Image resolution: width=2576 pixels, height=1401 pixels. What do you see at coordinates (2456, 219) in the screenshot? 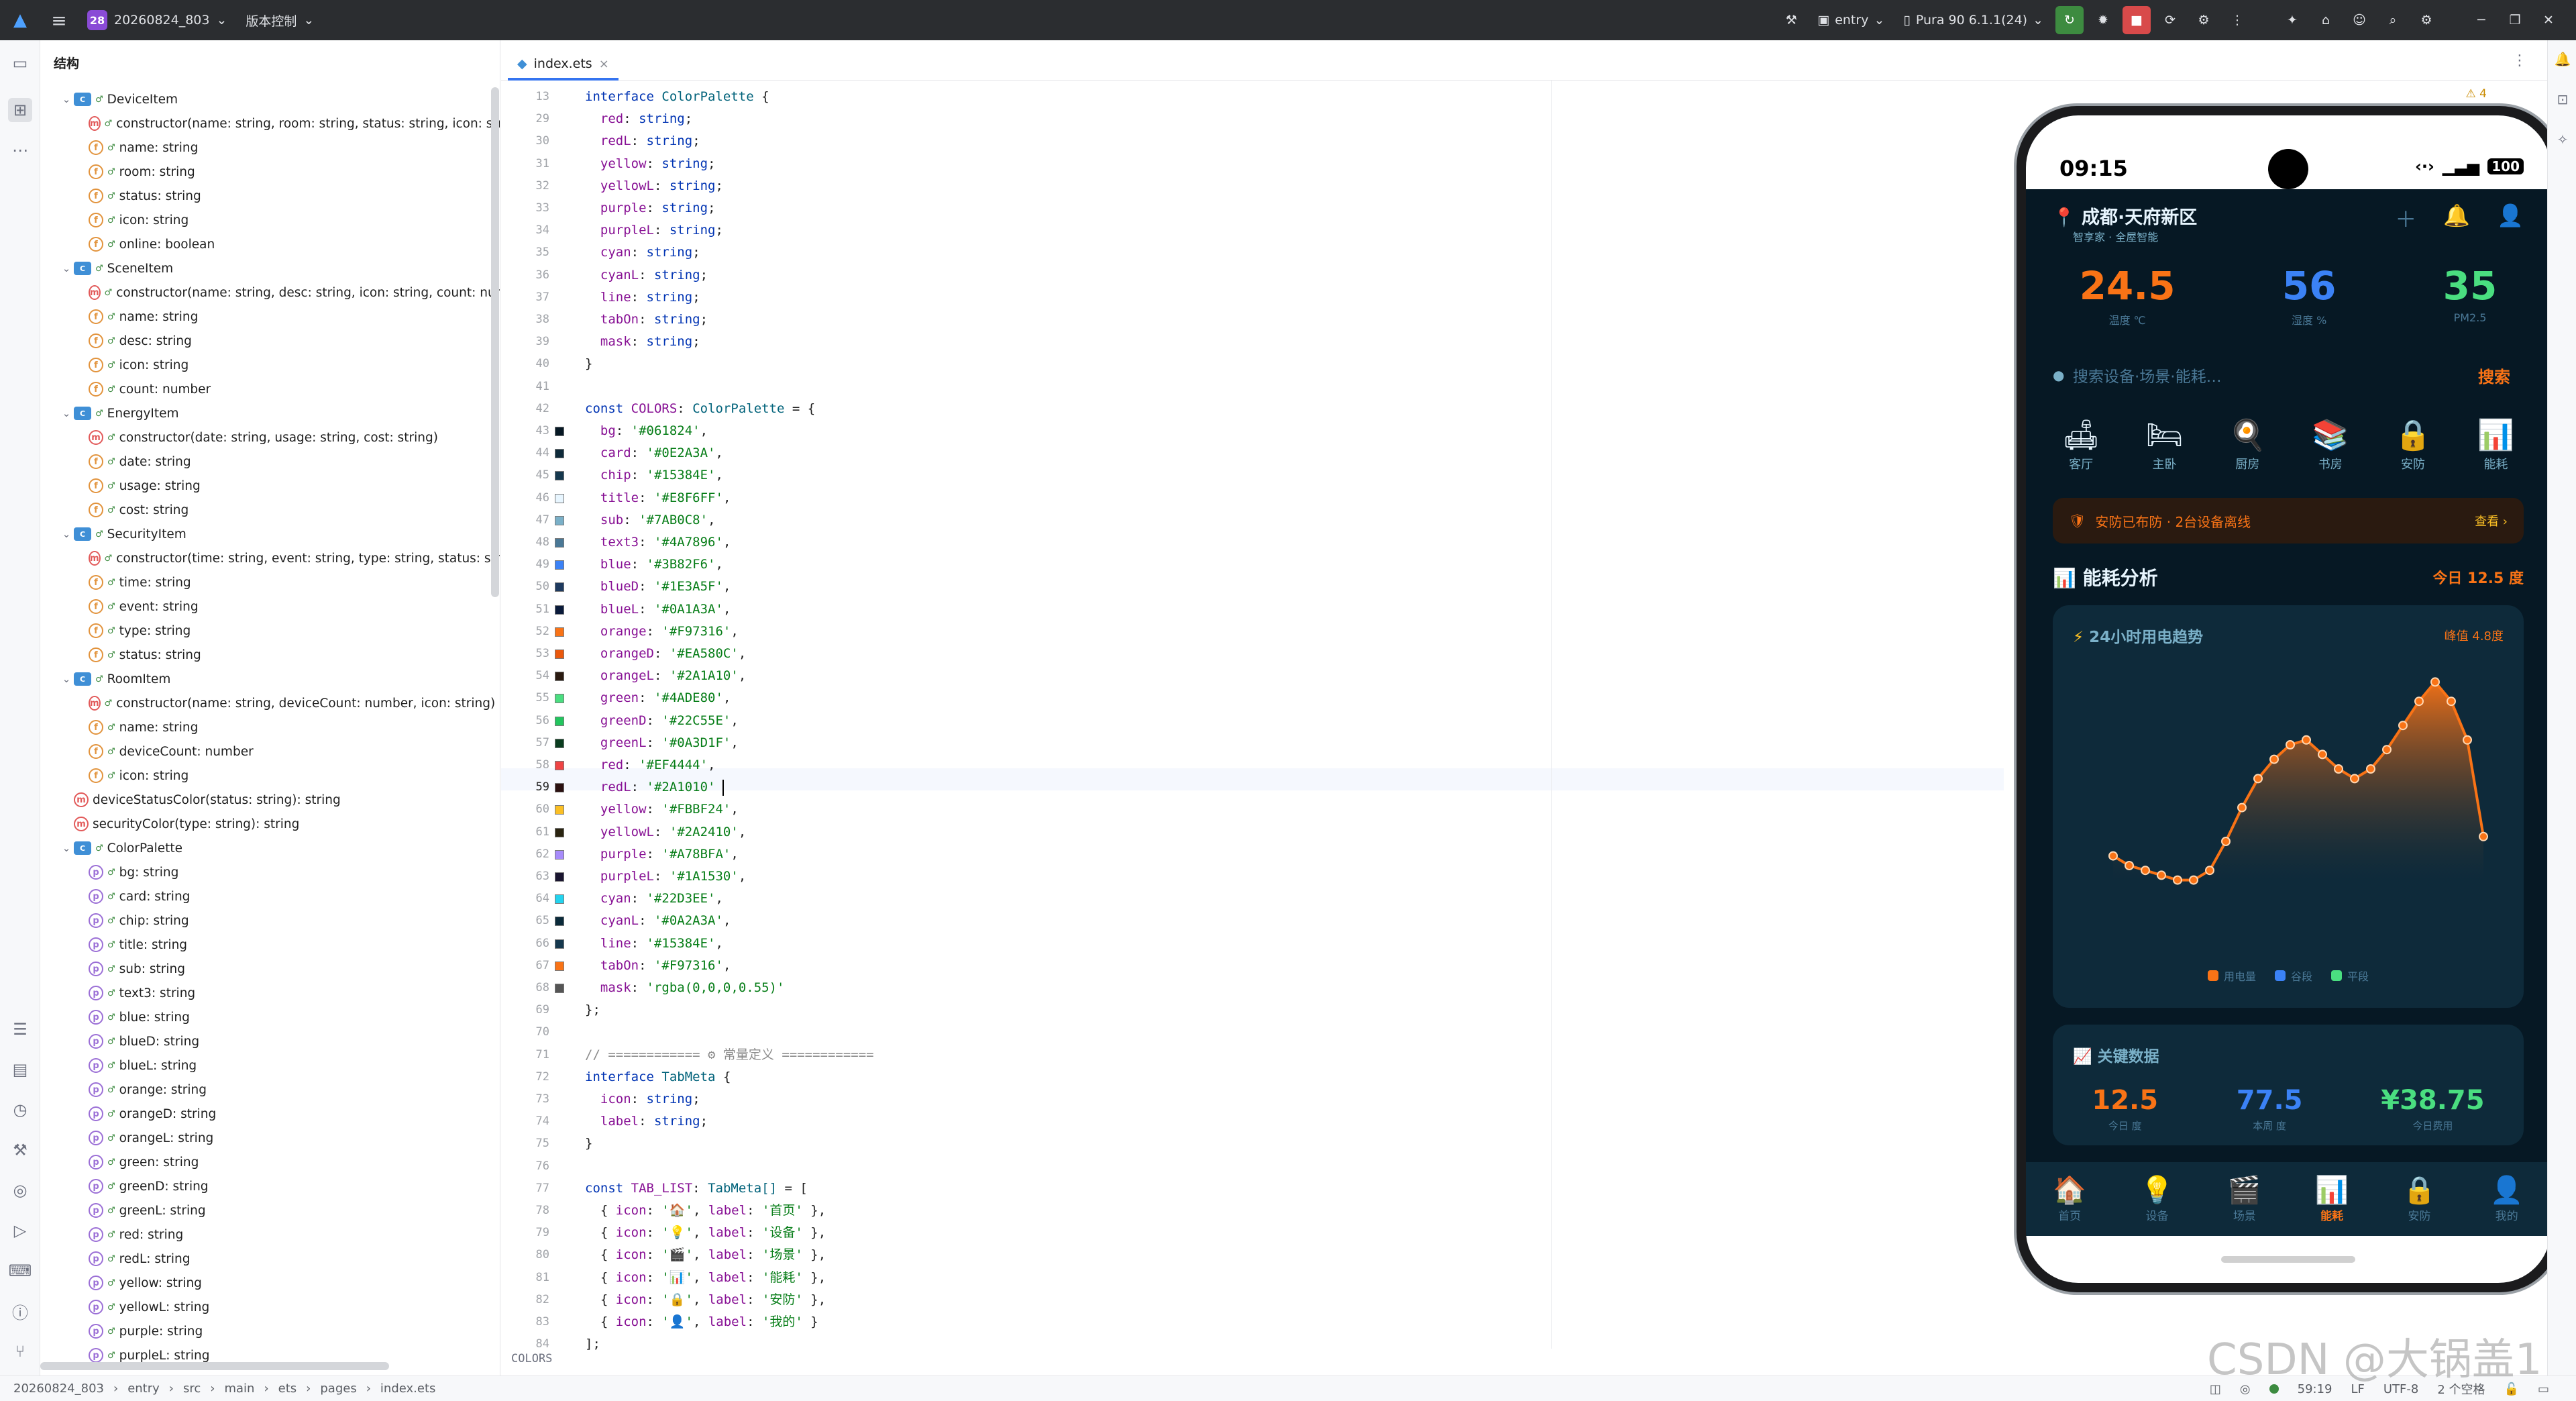
I see `bell-icon: 🔔` at bounding box center [2456, 219].